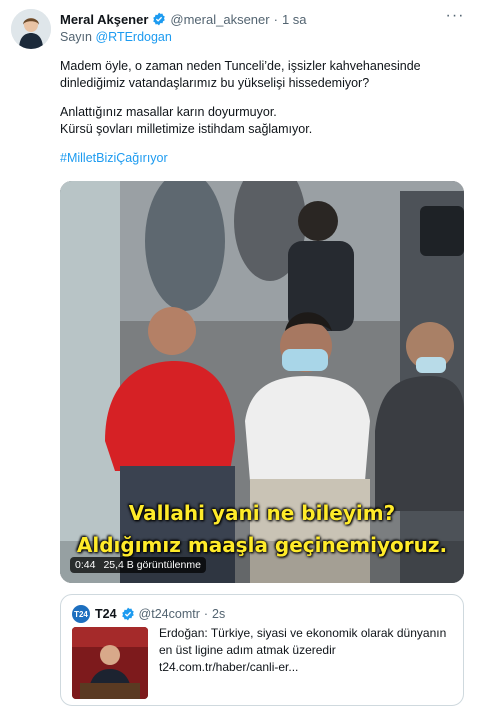  What do you see at coordinates (262, 545) in the screenshot?
I see `video-subtitle-line-2: Aldığımız maaşla geçinemiyoruz.` at bounding box center [262, 545].